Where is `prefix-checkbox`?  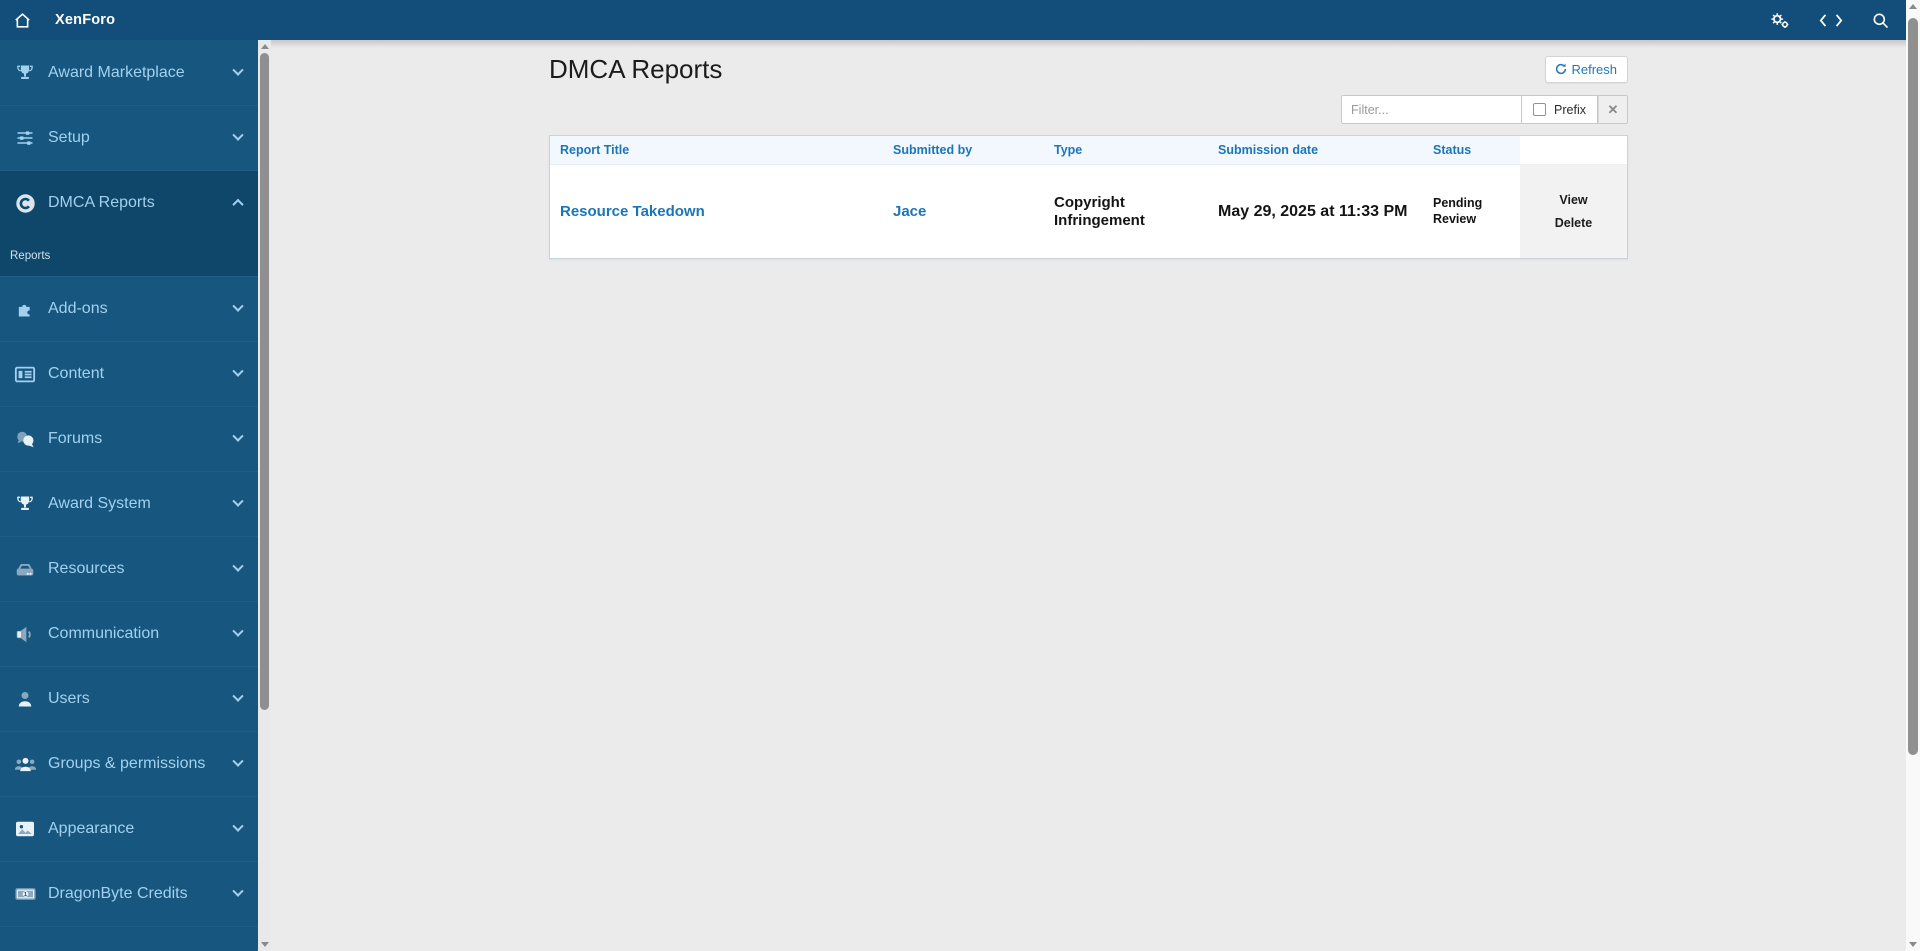
prefix-checkbox is located at coordinates (1540, 109).